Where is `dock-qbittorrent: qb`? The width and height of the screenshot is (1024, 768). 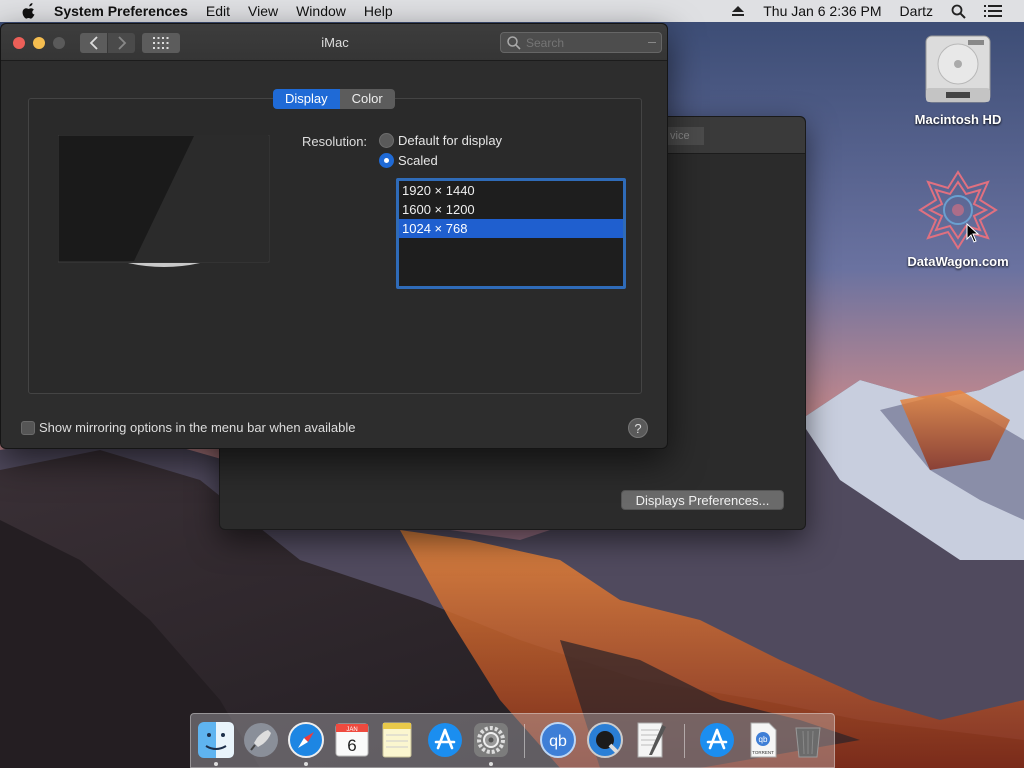 dock-qbittorrent: qb is located at coordinates (558, 740).